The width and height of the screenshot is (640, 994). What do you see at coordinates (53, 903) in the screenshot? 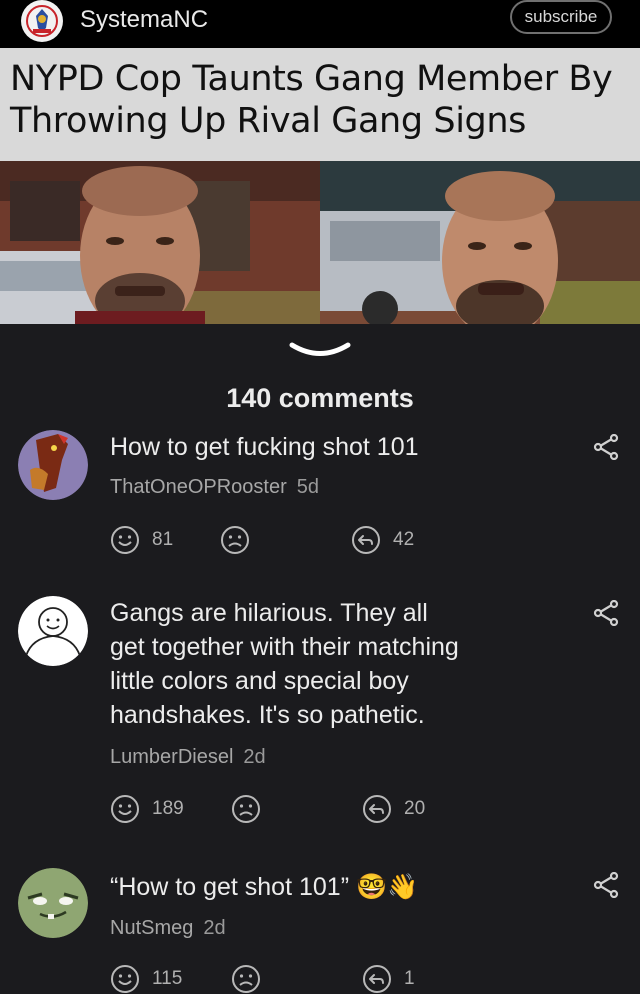
I see `green-face-avatar-icon` at bounding box center [53, 903].